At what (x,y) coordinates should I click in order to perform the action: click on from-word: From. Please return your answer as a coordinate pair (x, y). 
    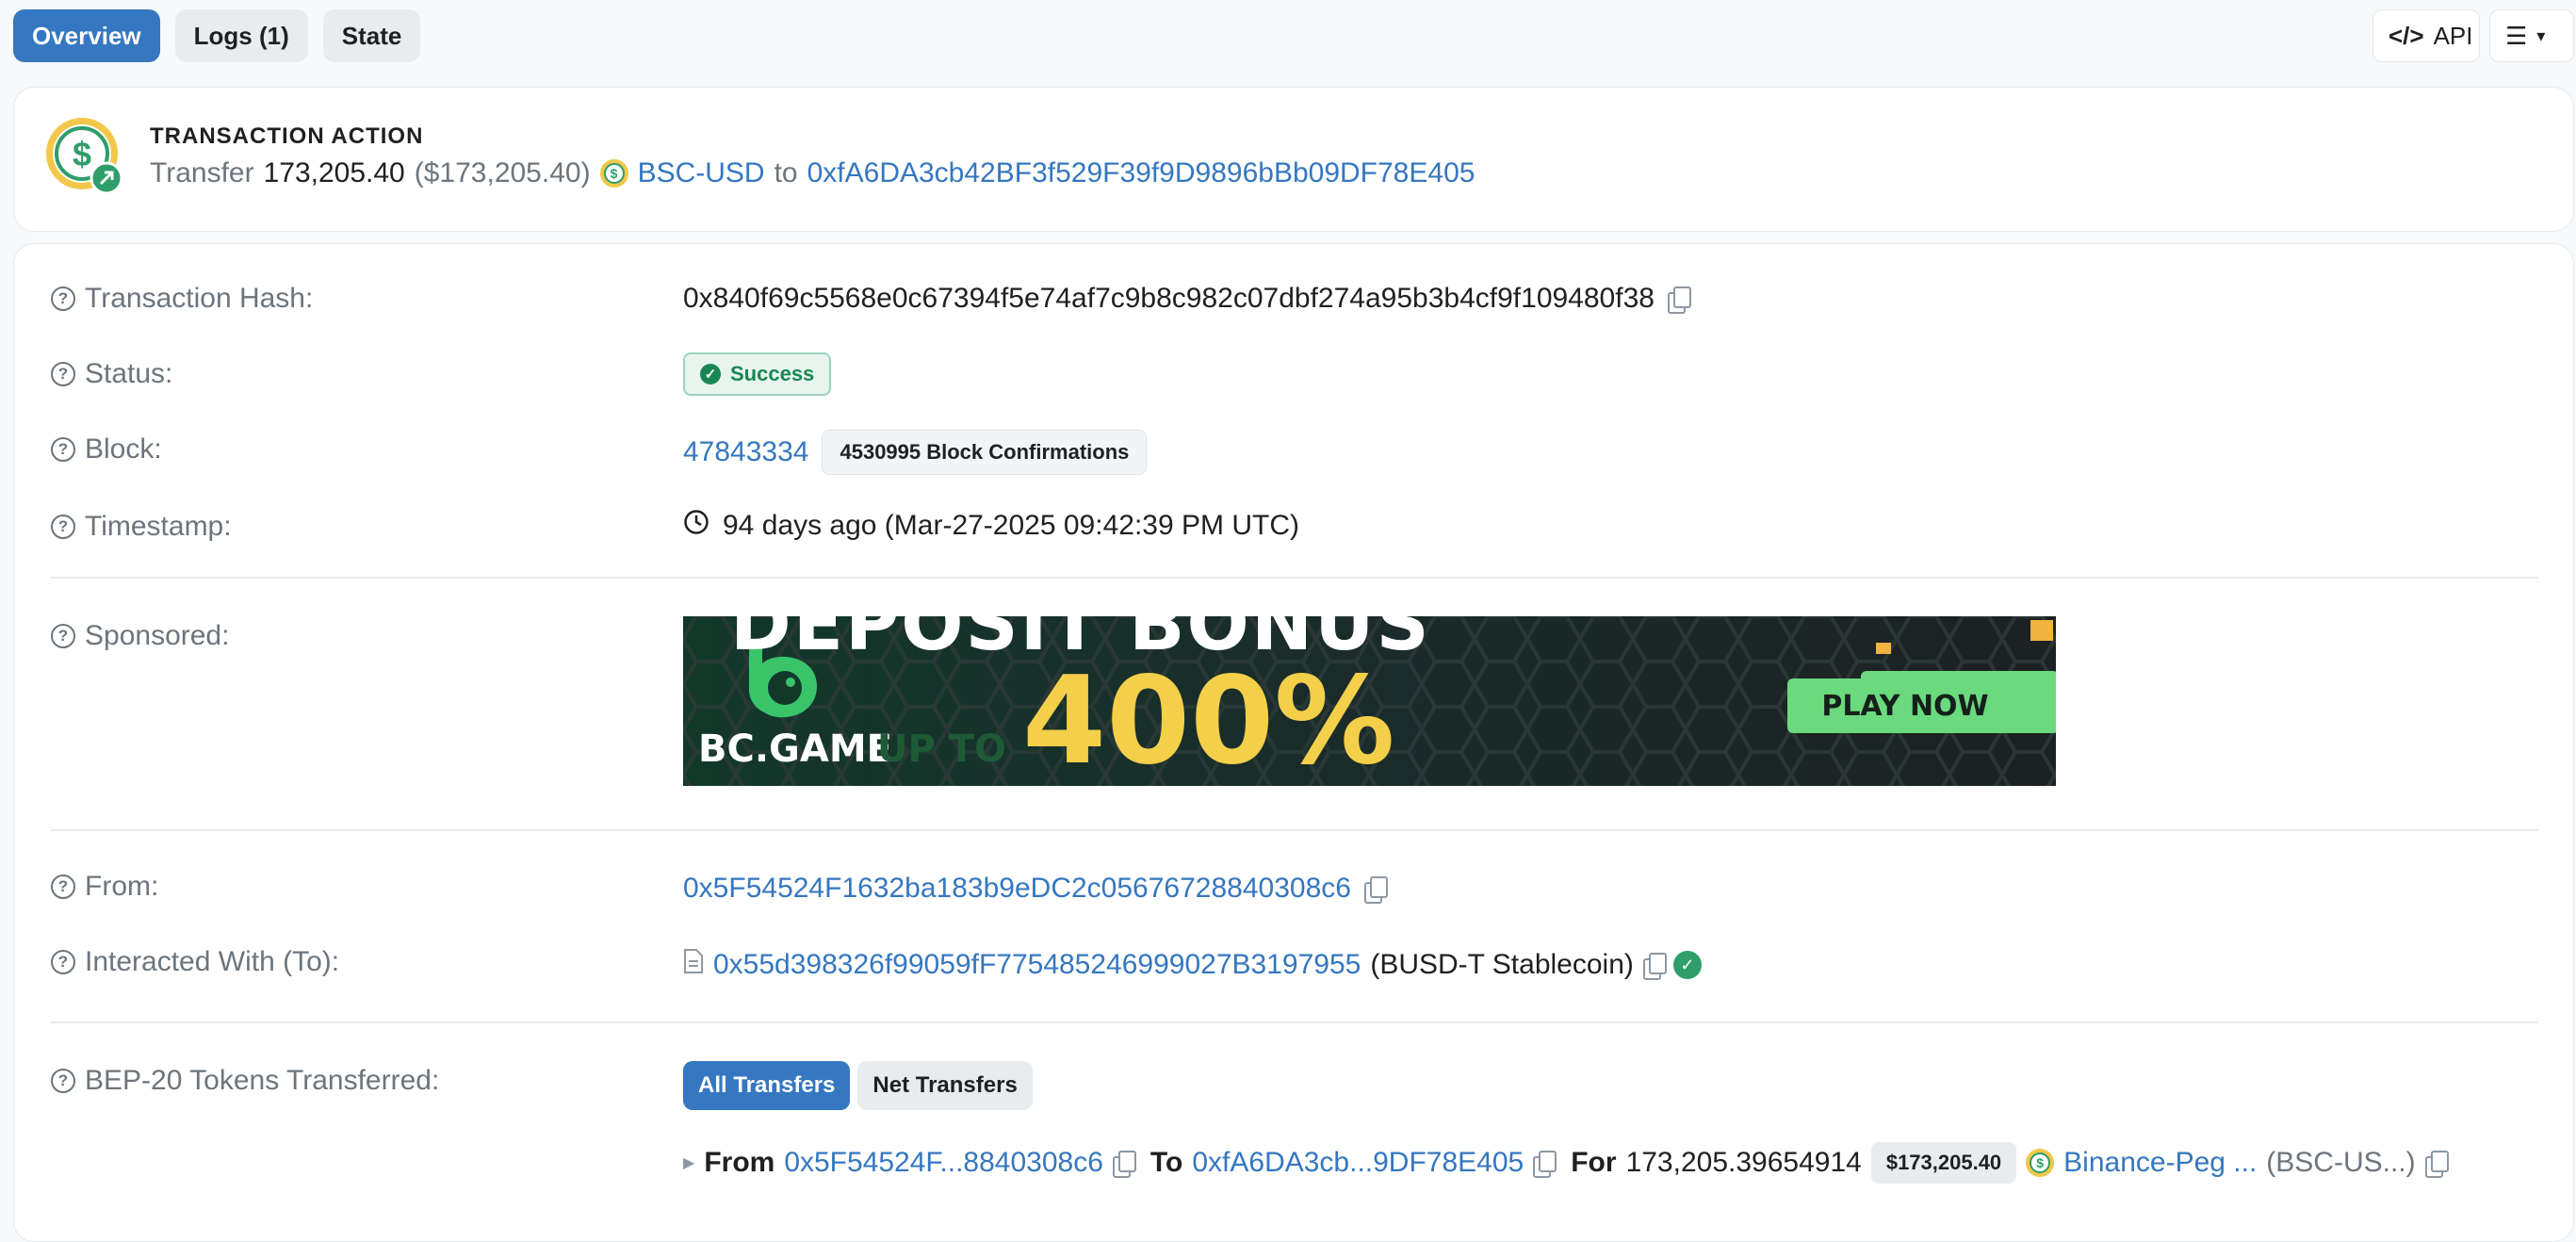
    Looking at the image, I should click on (739, 1162).